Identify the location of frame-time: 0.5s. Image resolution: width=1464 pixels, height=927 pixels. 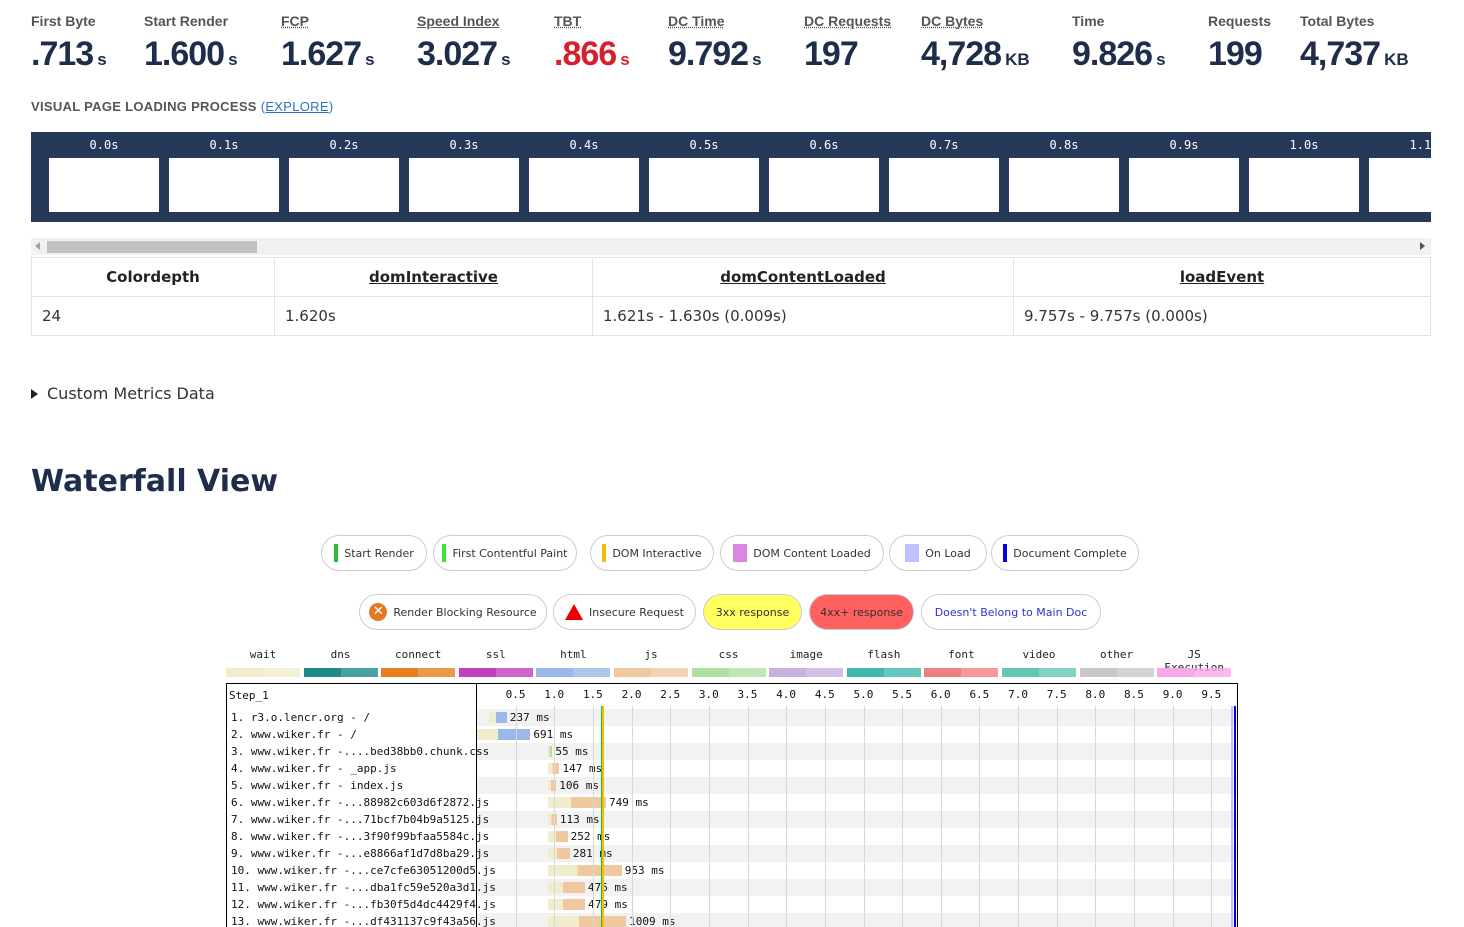
(704, 145).